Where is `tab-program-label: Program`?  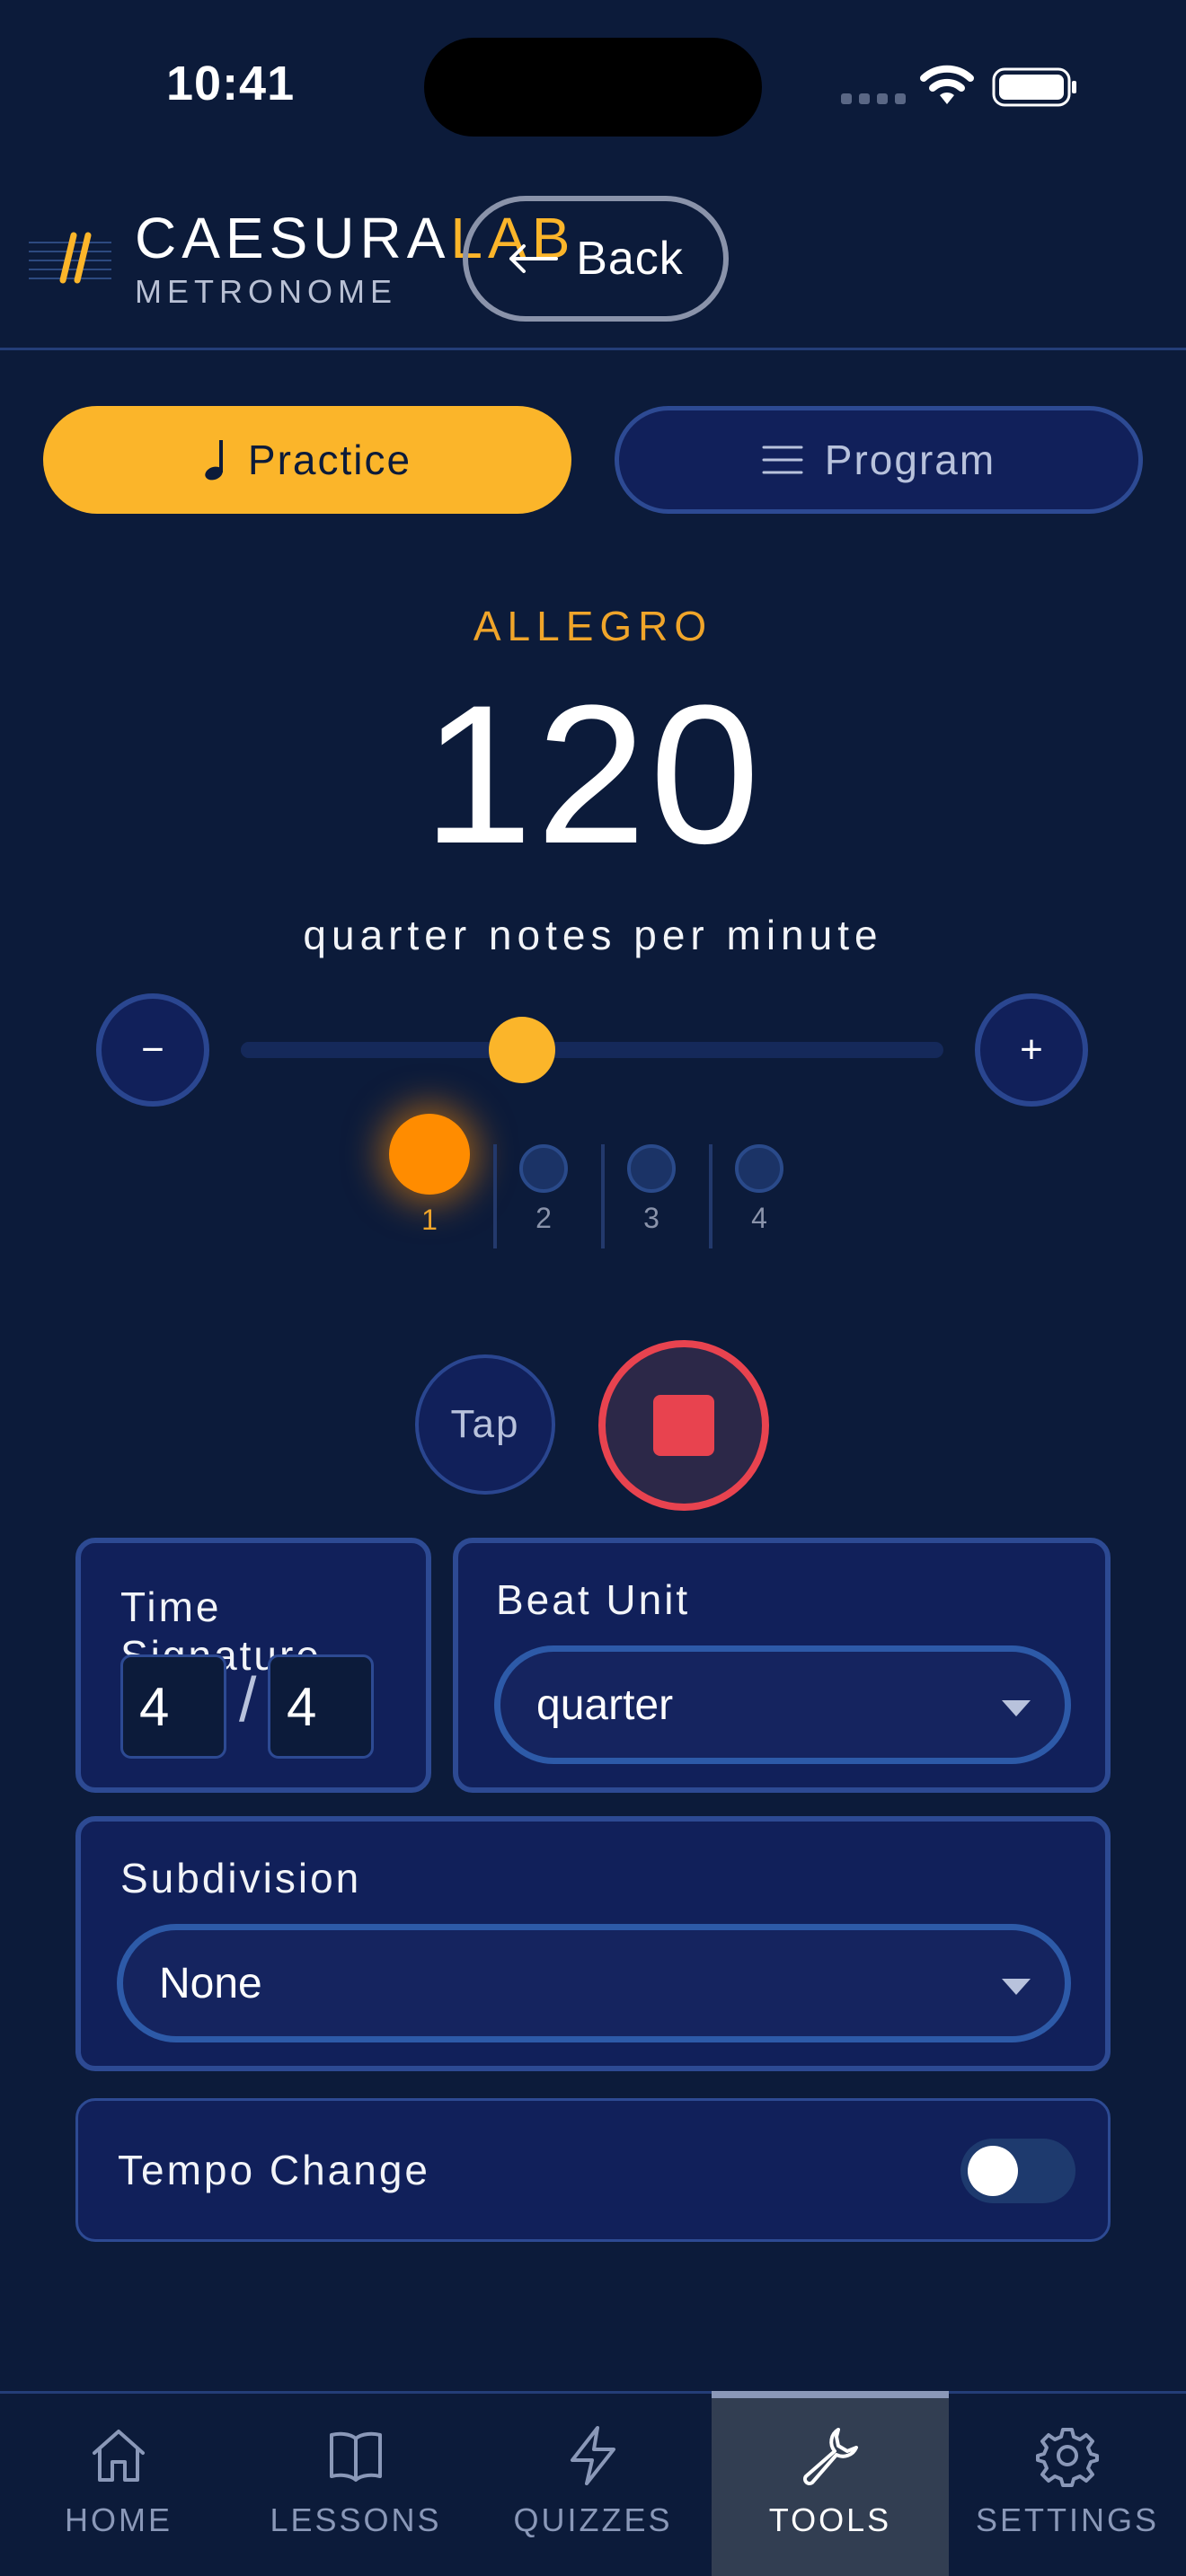 tab-program-label: Program is located at coordinates (910, 460).